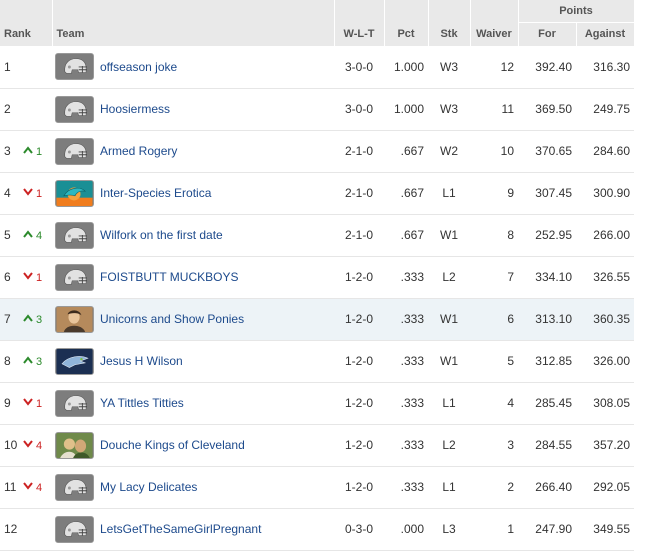 This screenshot has width=646, height=552. I want to click on team-name-link: My Lacy Delicates, so click(148, 487).